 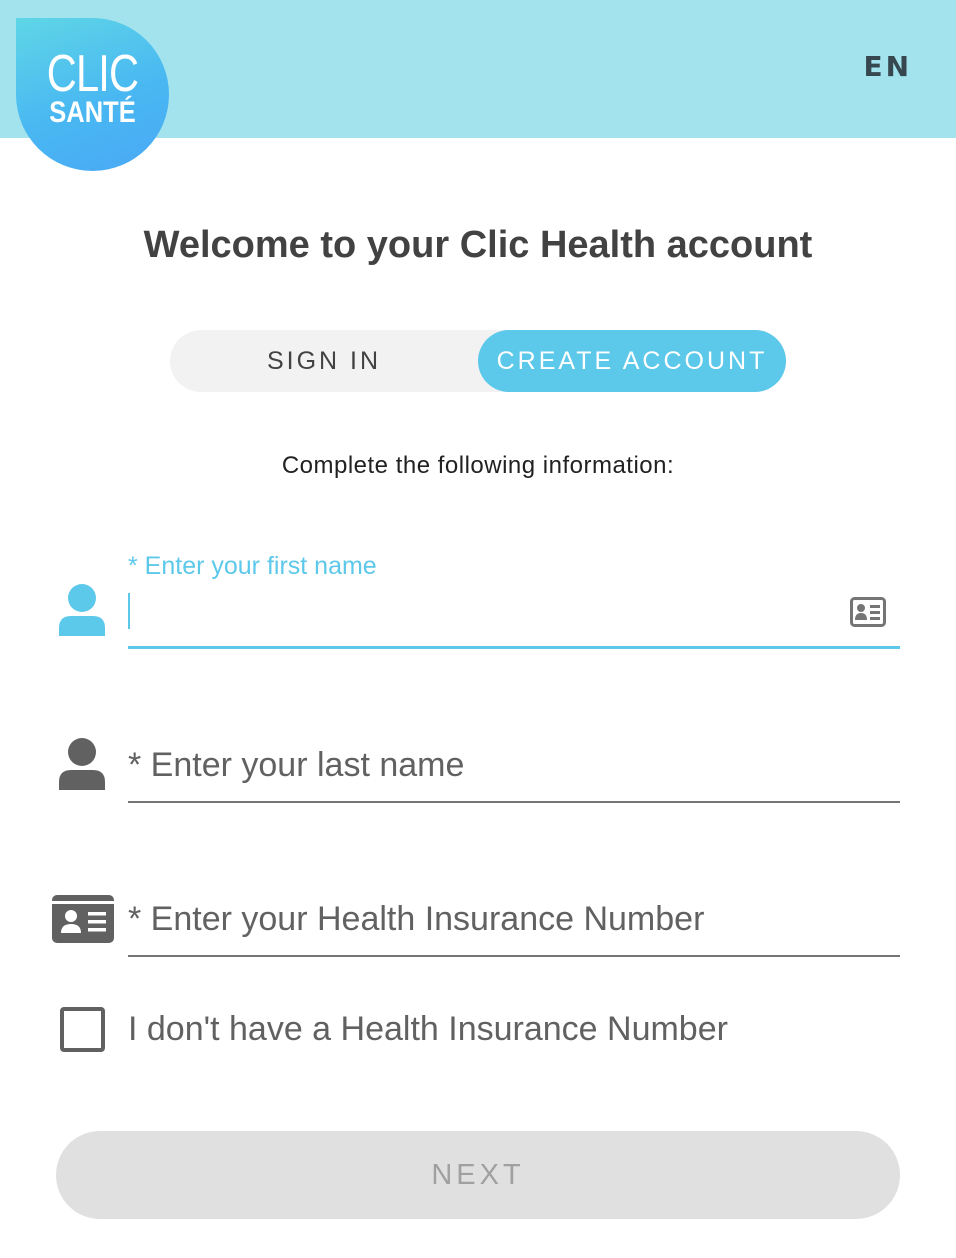 What do you see at coordinates (252, 566) in the screenshot?
I see `first-name-label: * Enter your first name` at bounding box center [252, 566].